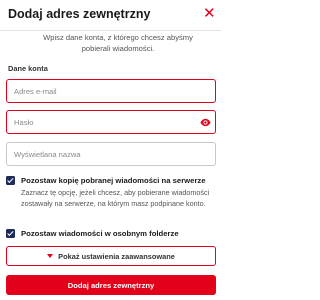  What do you see at coordinates (28, 68) in the screenshot?
I see `account-section-label: Dane konta` at bounding box center [28, 68].